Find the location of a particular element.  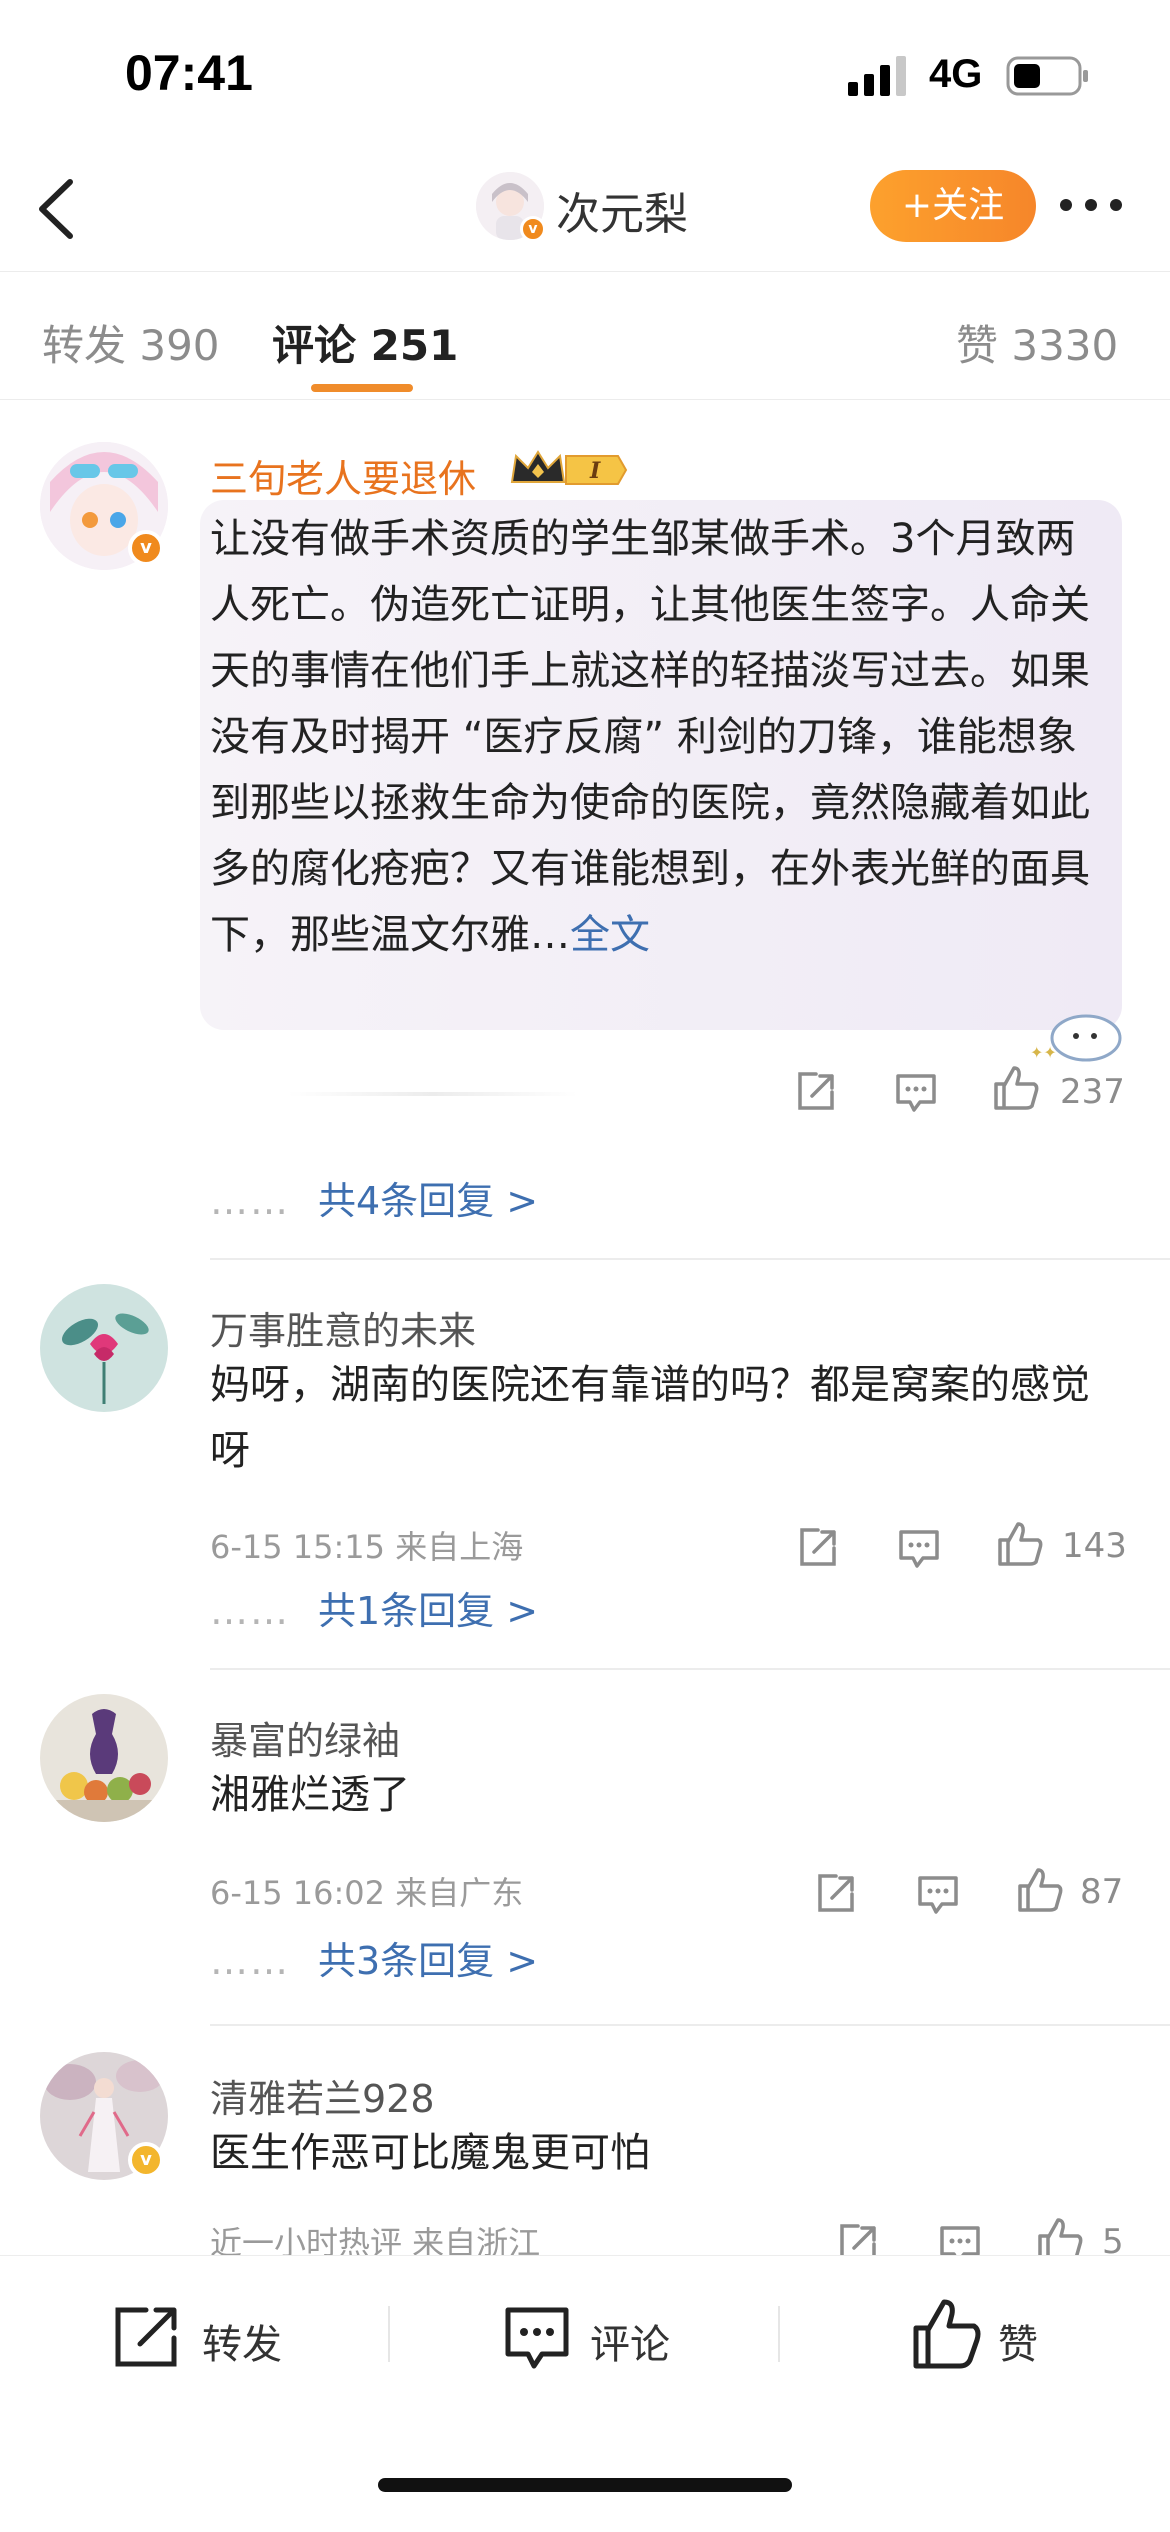

nav-title: 次元梨 is located at coordinates (622, 214).